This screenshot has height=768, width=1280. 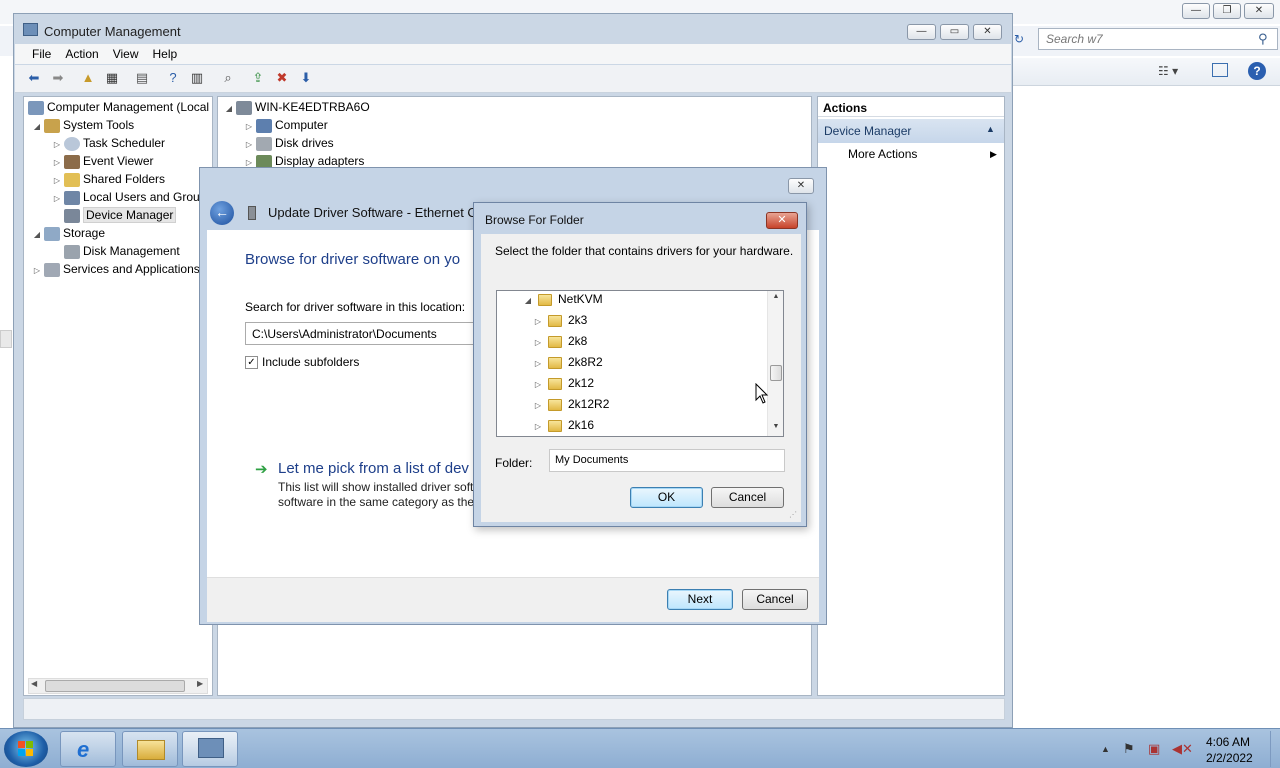 I want to click on collapse-up-icon: ▲, so click(x=990, y=129).